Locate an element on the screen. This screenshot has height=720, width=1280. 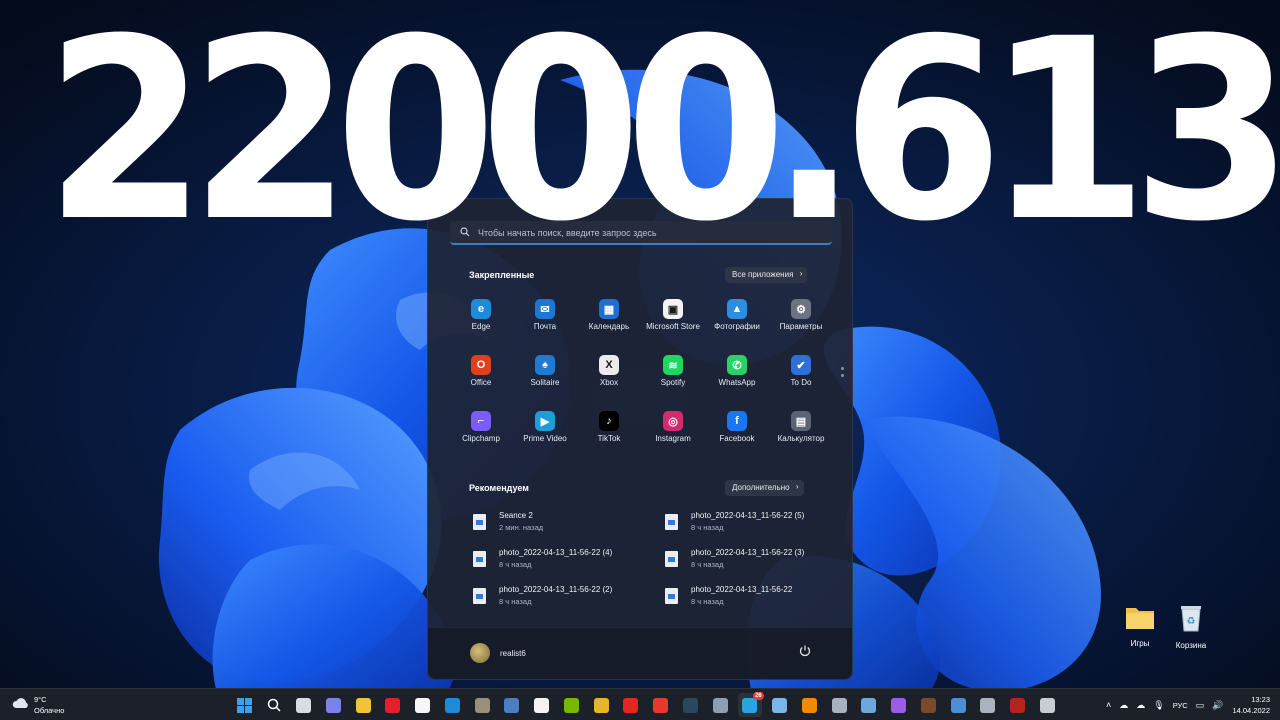
taskbar-app-9-button is located at coordinates (482, 705).